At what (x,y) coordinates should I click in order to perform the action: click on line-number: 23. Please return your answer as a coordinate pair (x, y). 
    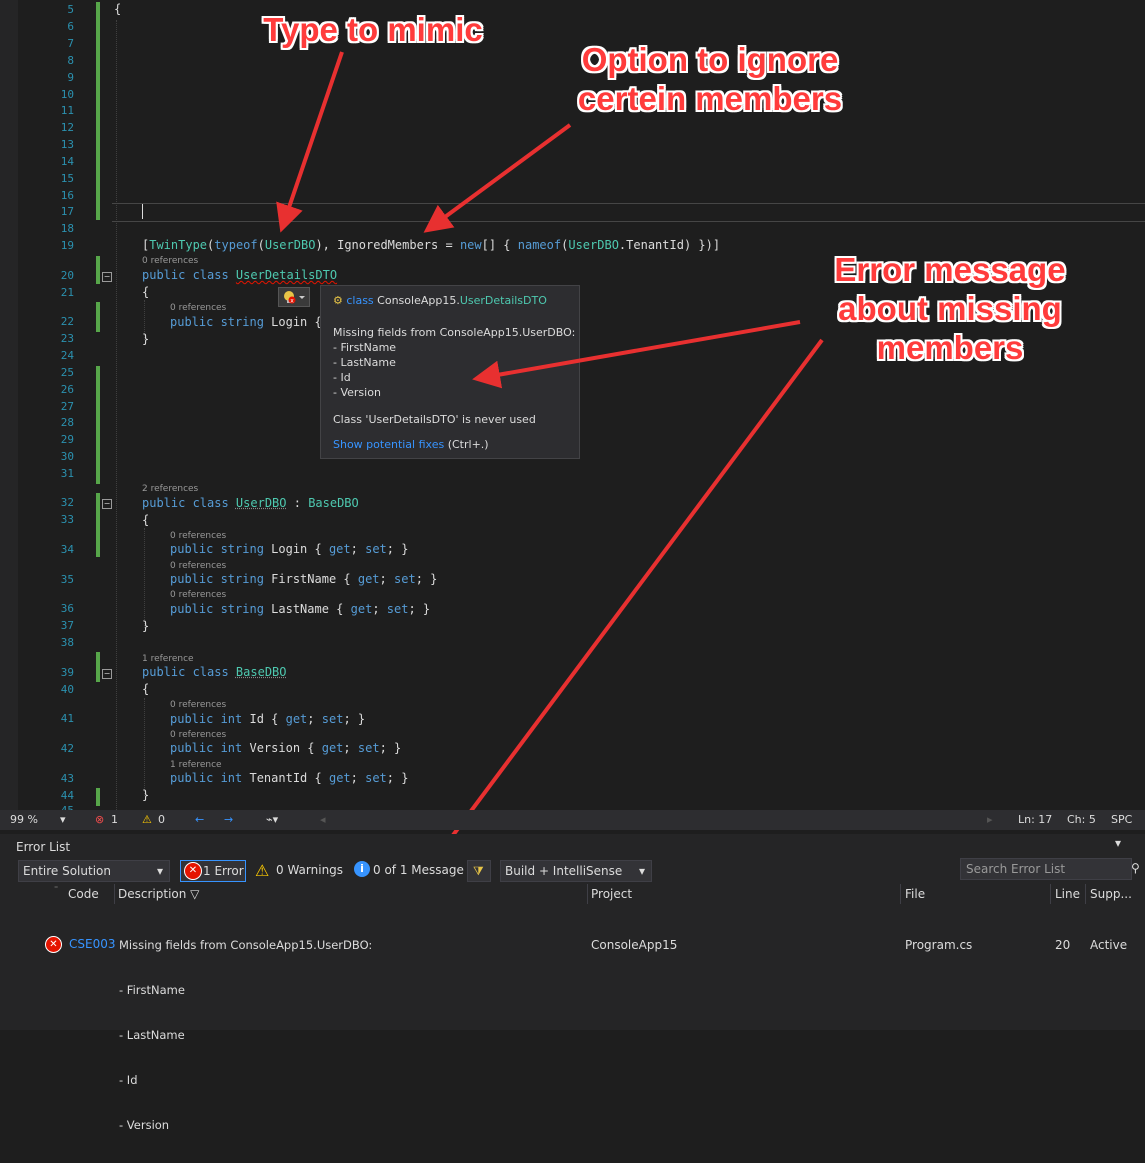
    Looking at the image, I should click on (67, 338).